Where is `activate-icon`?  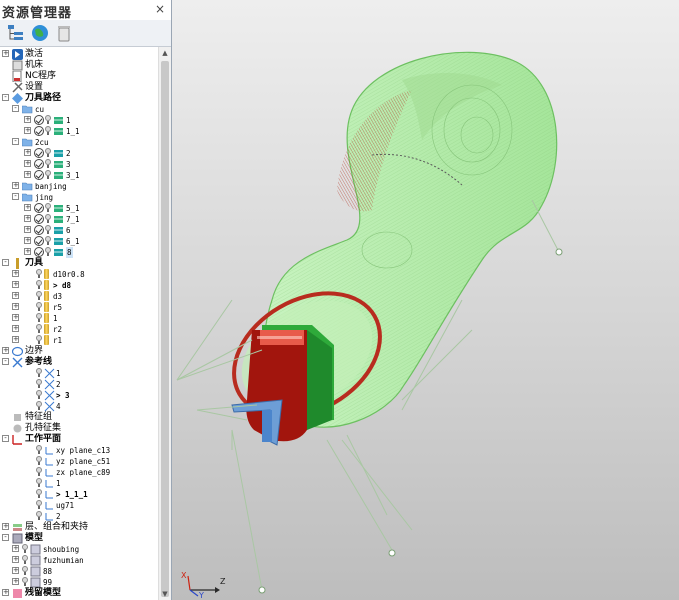 activate-icon is located at coordinates (17, 54).